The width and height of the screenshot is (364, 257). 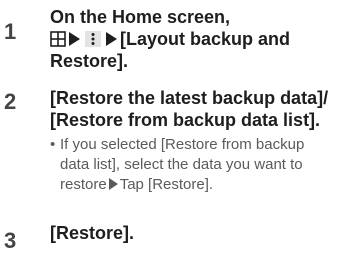 I want to click on step-1-line-2-text: [Layout backup and, so click(x=205, y=39).